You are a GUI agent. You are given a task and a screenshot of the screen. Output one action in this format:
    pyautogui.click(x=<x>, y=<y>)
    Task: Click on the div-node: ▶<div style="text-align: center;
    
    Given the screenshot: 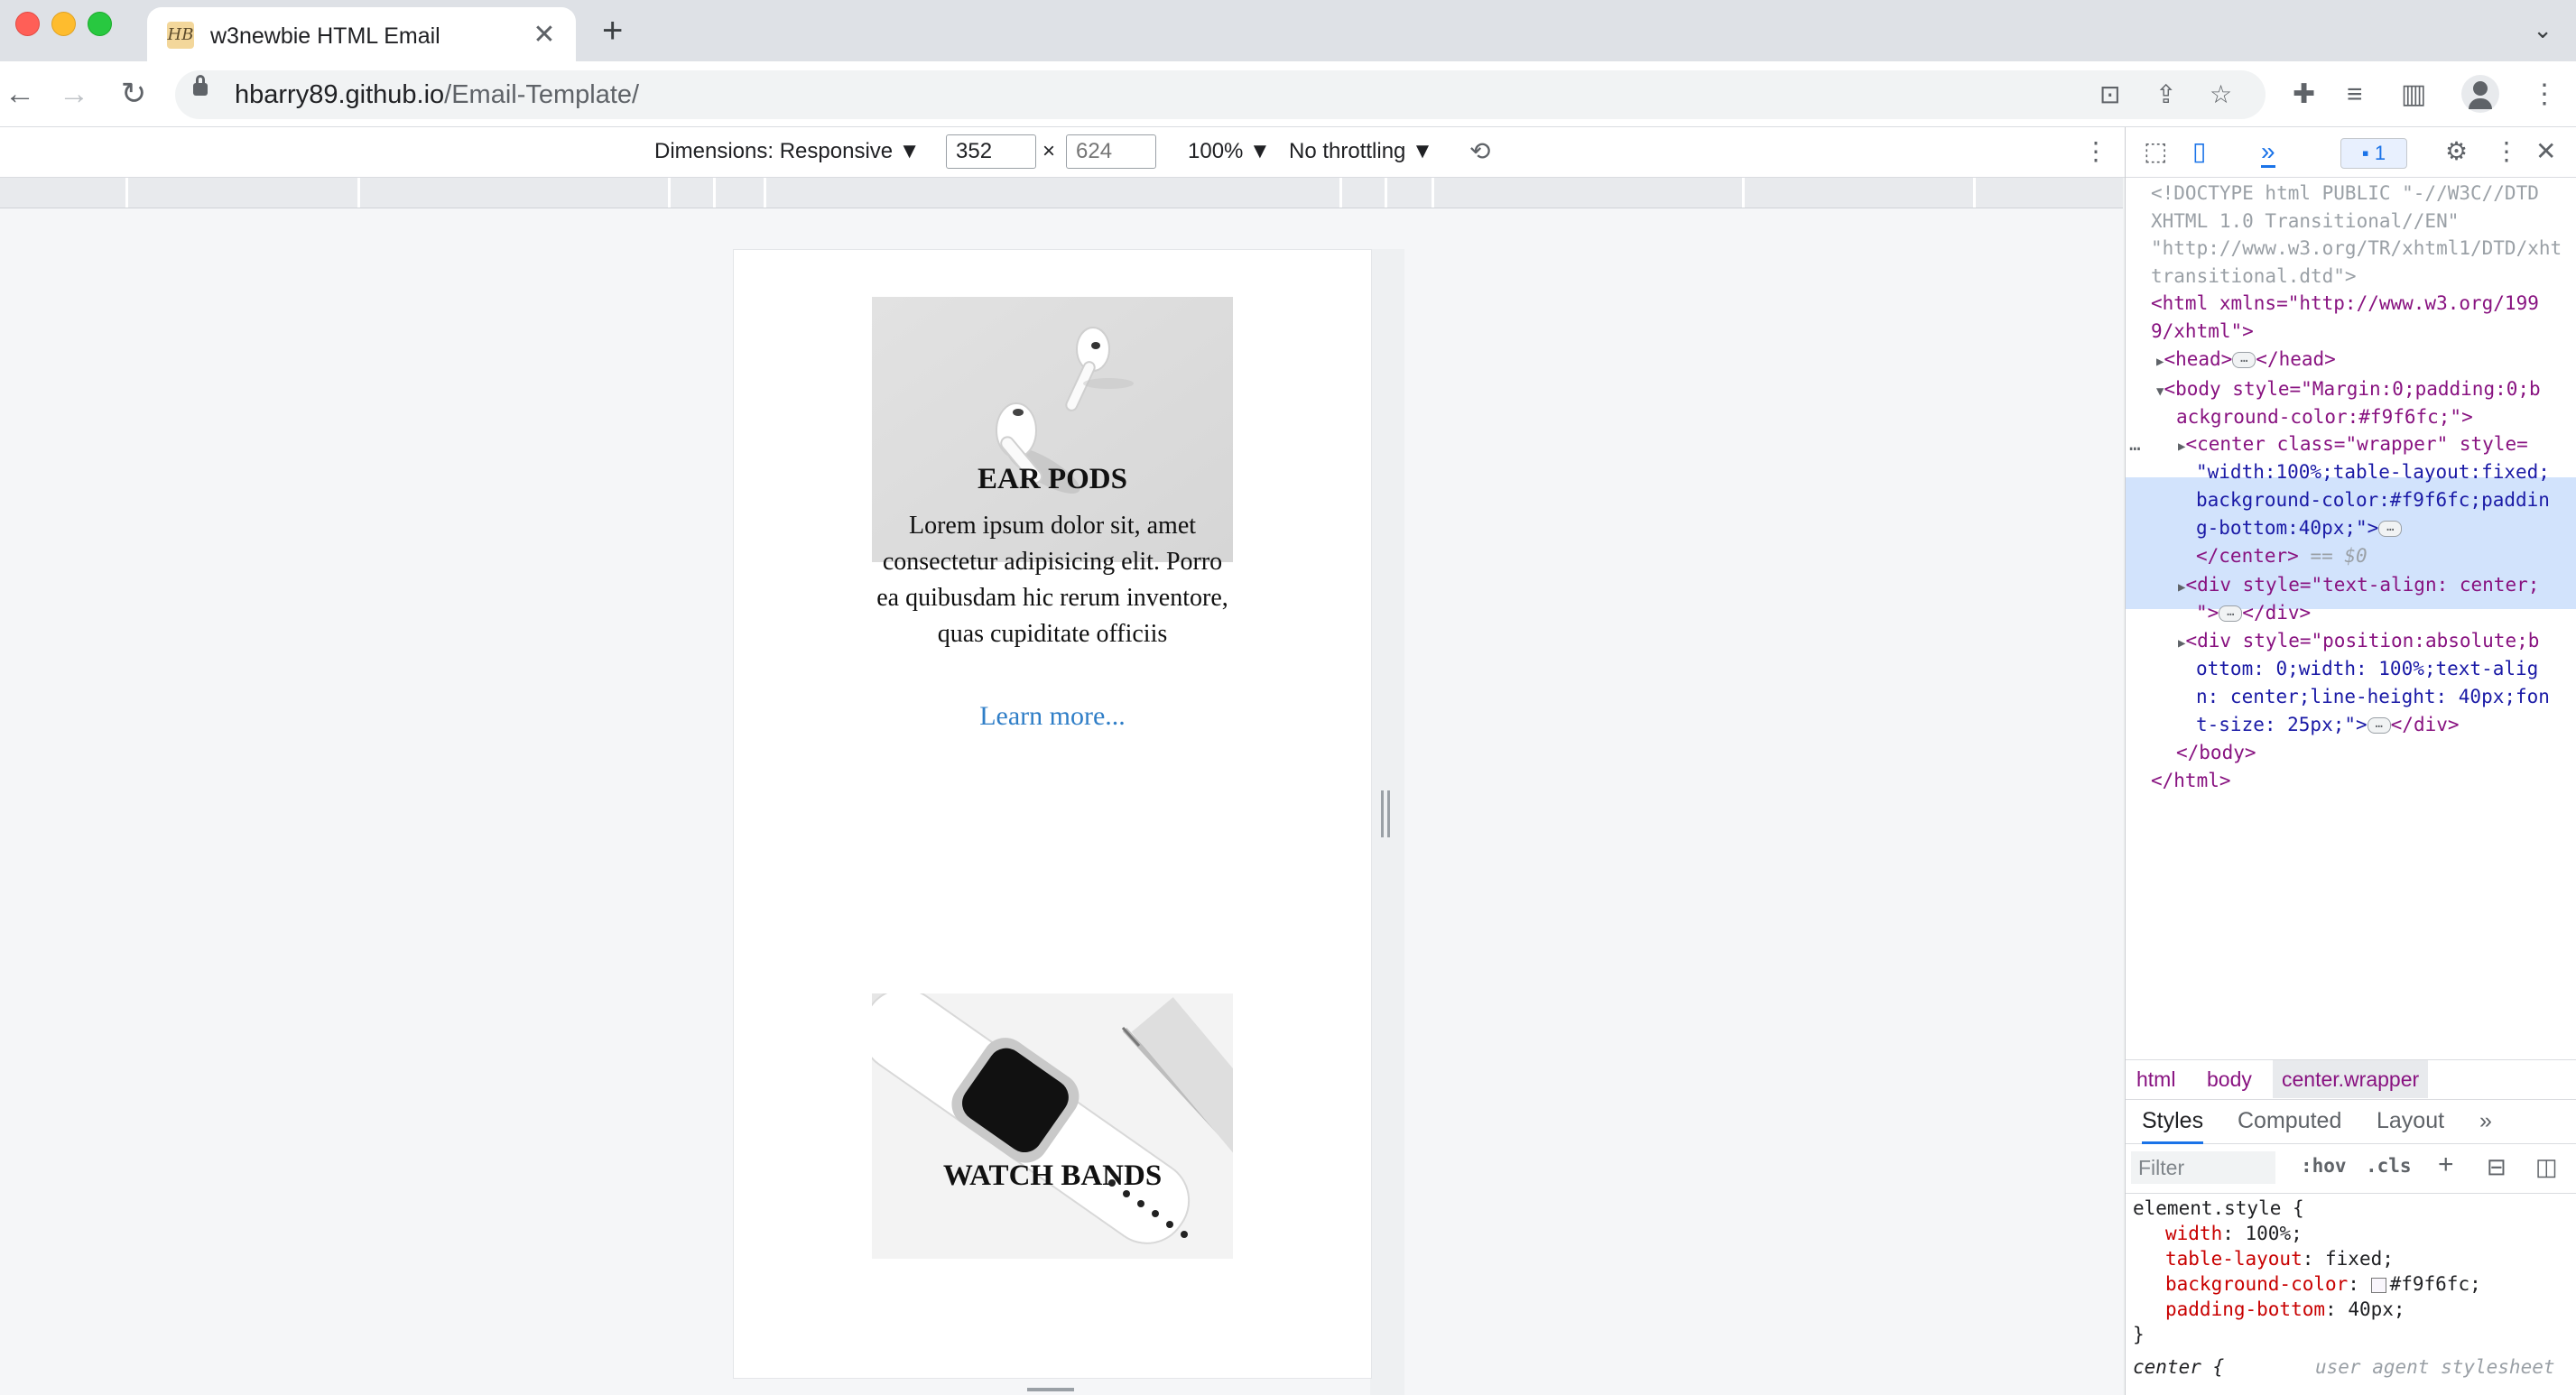 What is the action you would take?
    pyautogui.click(x=2377, y=586)
    